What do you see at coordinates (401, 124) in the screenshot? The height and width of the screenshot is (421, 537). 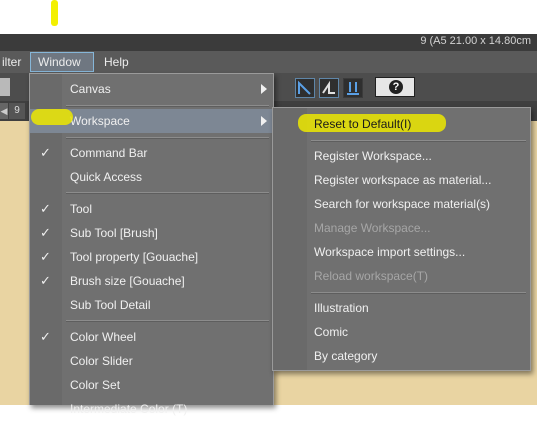 I see `menu-item-reset-to-default: Reset to Default(I)` at bounding box center [401, 124].